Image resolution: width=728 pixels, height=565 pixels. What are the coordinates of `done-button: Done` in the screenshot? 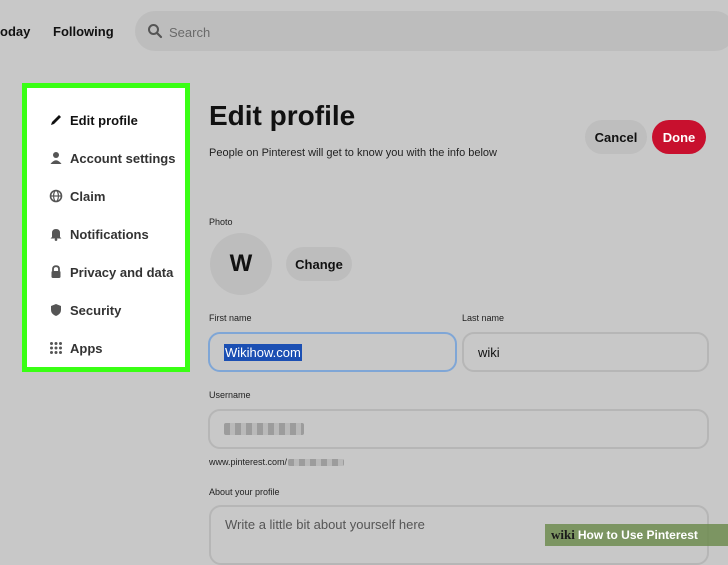 It's located at (679, 137).